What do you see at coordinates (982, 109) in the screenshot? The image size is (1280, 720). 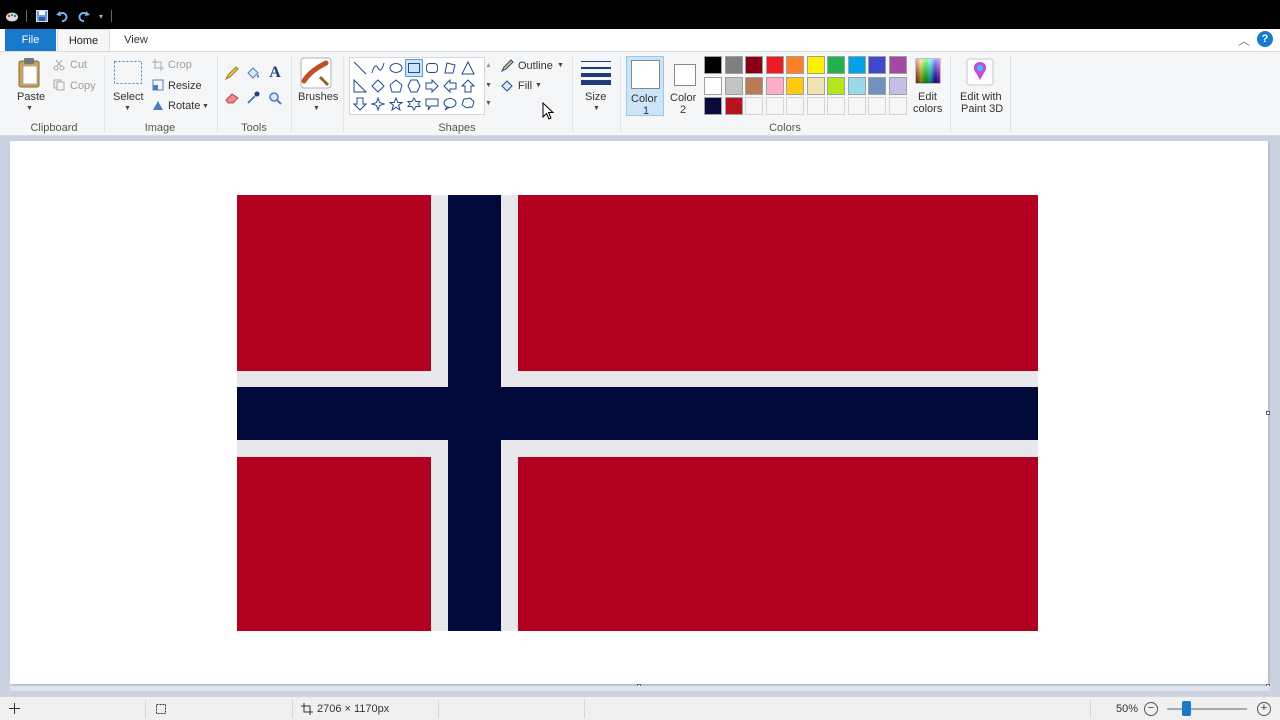 I see `paint-3d-label-line2: Paint 3D` at bounding box center [982, 109].